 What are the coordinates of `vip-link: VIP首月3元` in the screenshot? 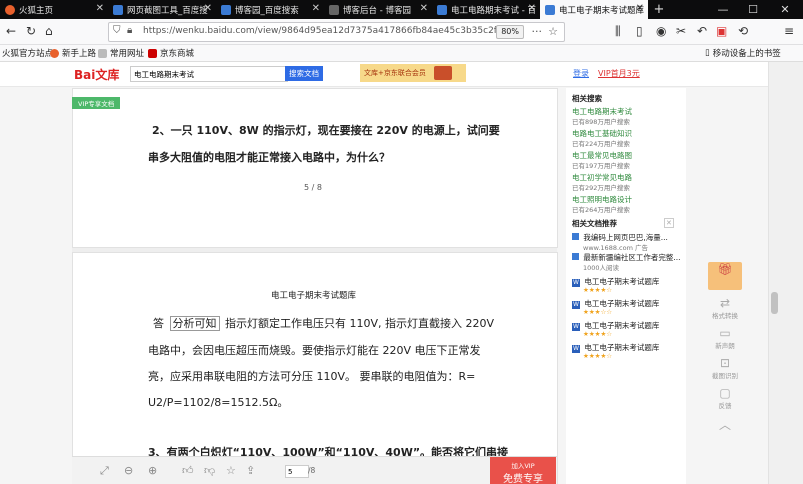 It's located at (619, 73).